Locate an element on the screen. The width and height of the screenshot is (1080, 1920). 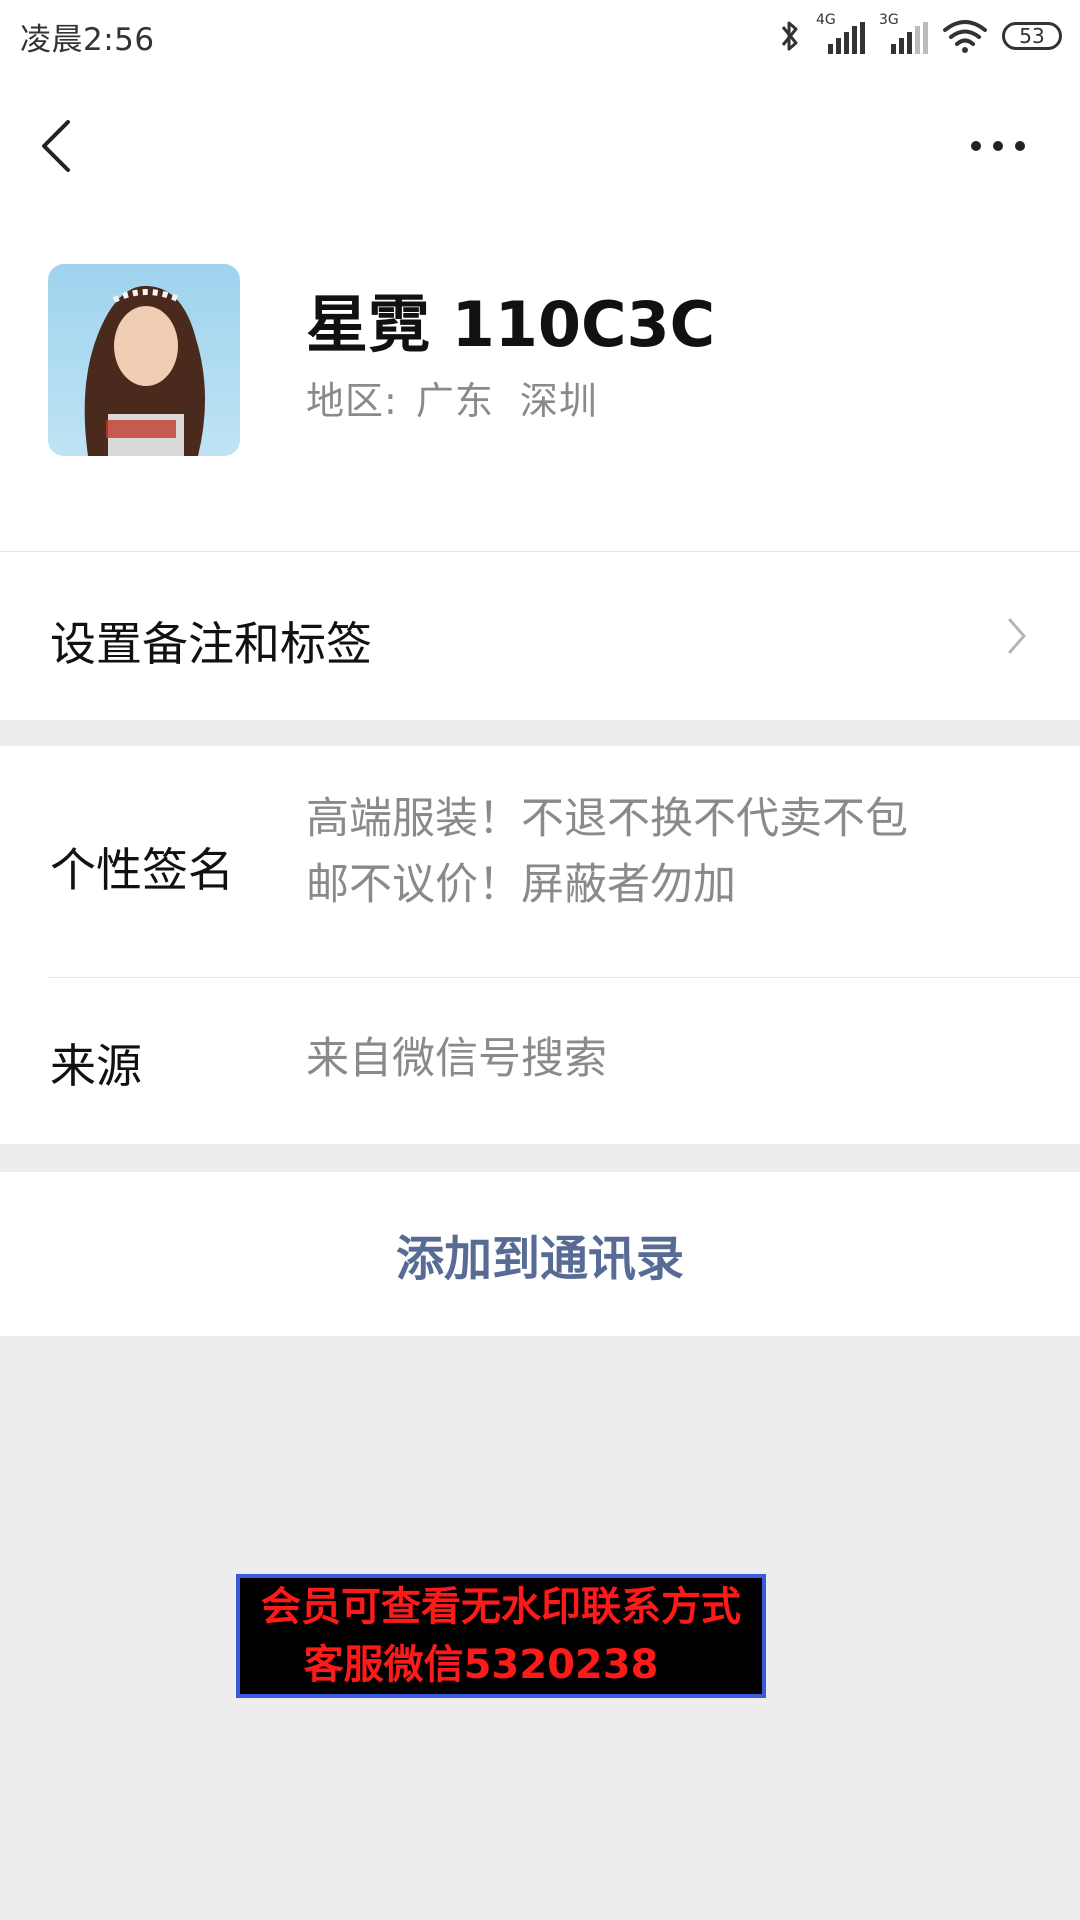
watermark-banner: 会员可查看无水印联系方式 客服微信5320238 is located at coordinates (501, 1636).